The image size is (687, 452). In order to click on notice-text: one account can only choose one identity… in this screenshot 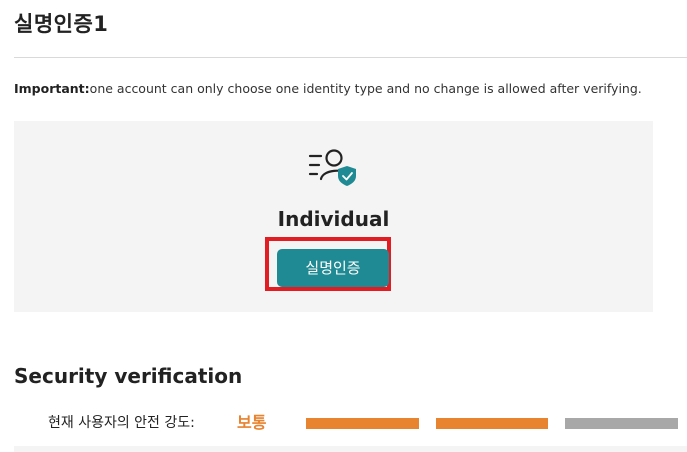, I will do `click(365, 88)`.